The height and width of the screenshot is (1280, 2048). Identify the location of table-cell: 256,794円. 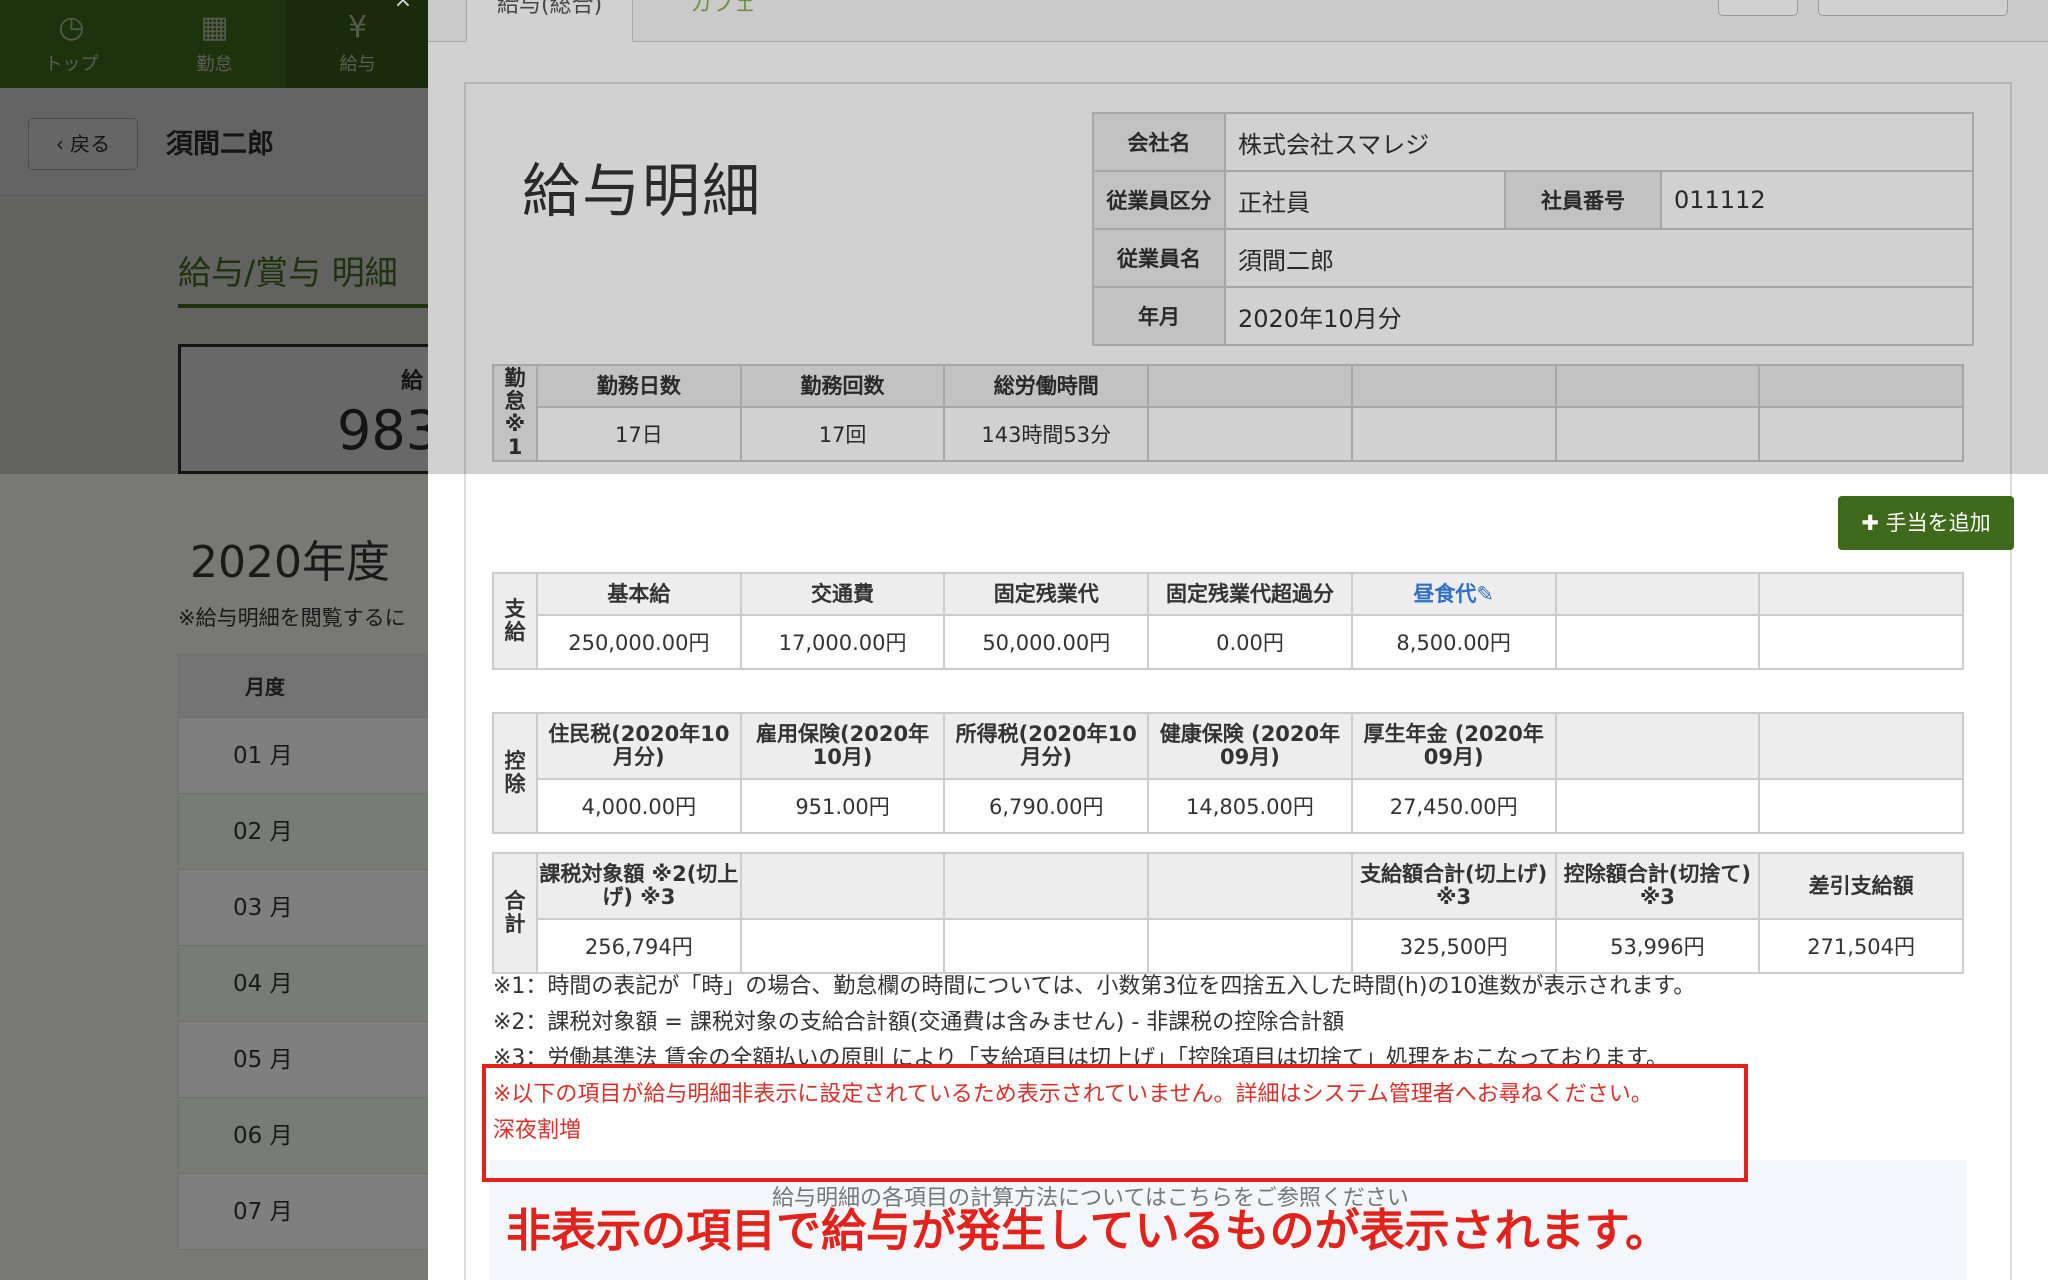
(639, 946).